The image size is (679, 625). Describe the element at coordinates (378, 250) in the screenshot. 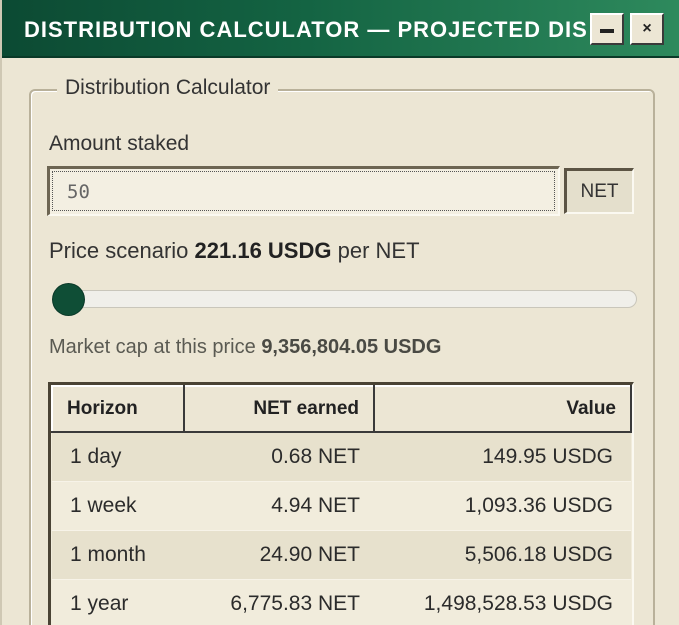

I see `price-suffix: per NET` at that location.